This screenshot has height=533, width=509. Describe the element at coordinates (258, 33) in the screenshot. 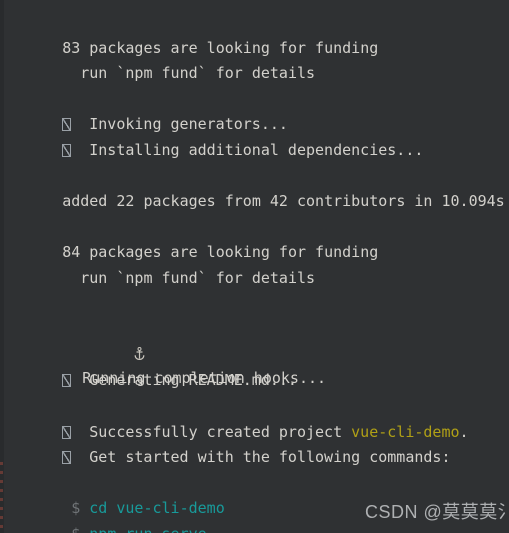

I see `terminal-line: 83 packages are looking for funding` at that location.